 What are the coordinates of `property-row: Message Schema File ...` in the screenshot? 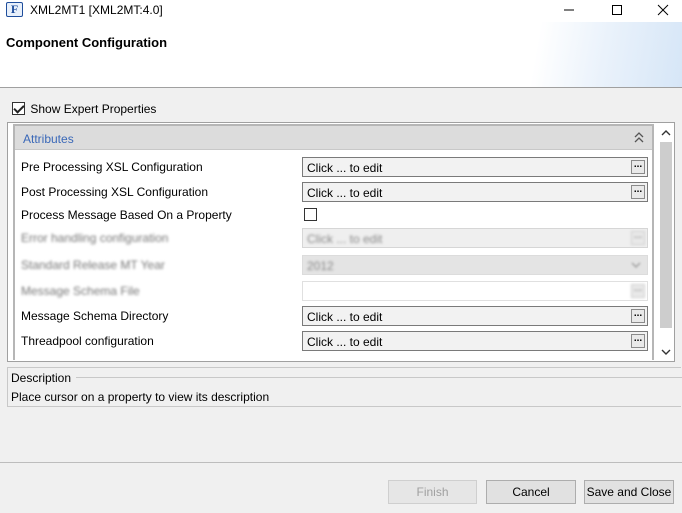 It's located at (333, 291).